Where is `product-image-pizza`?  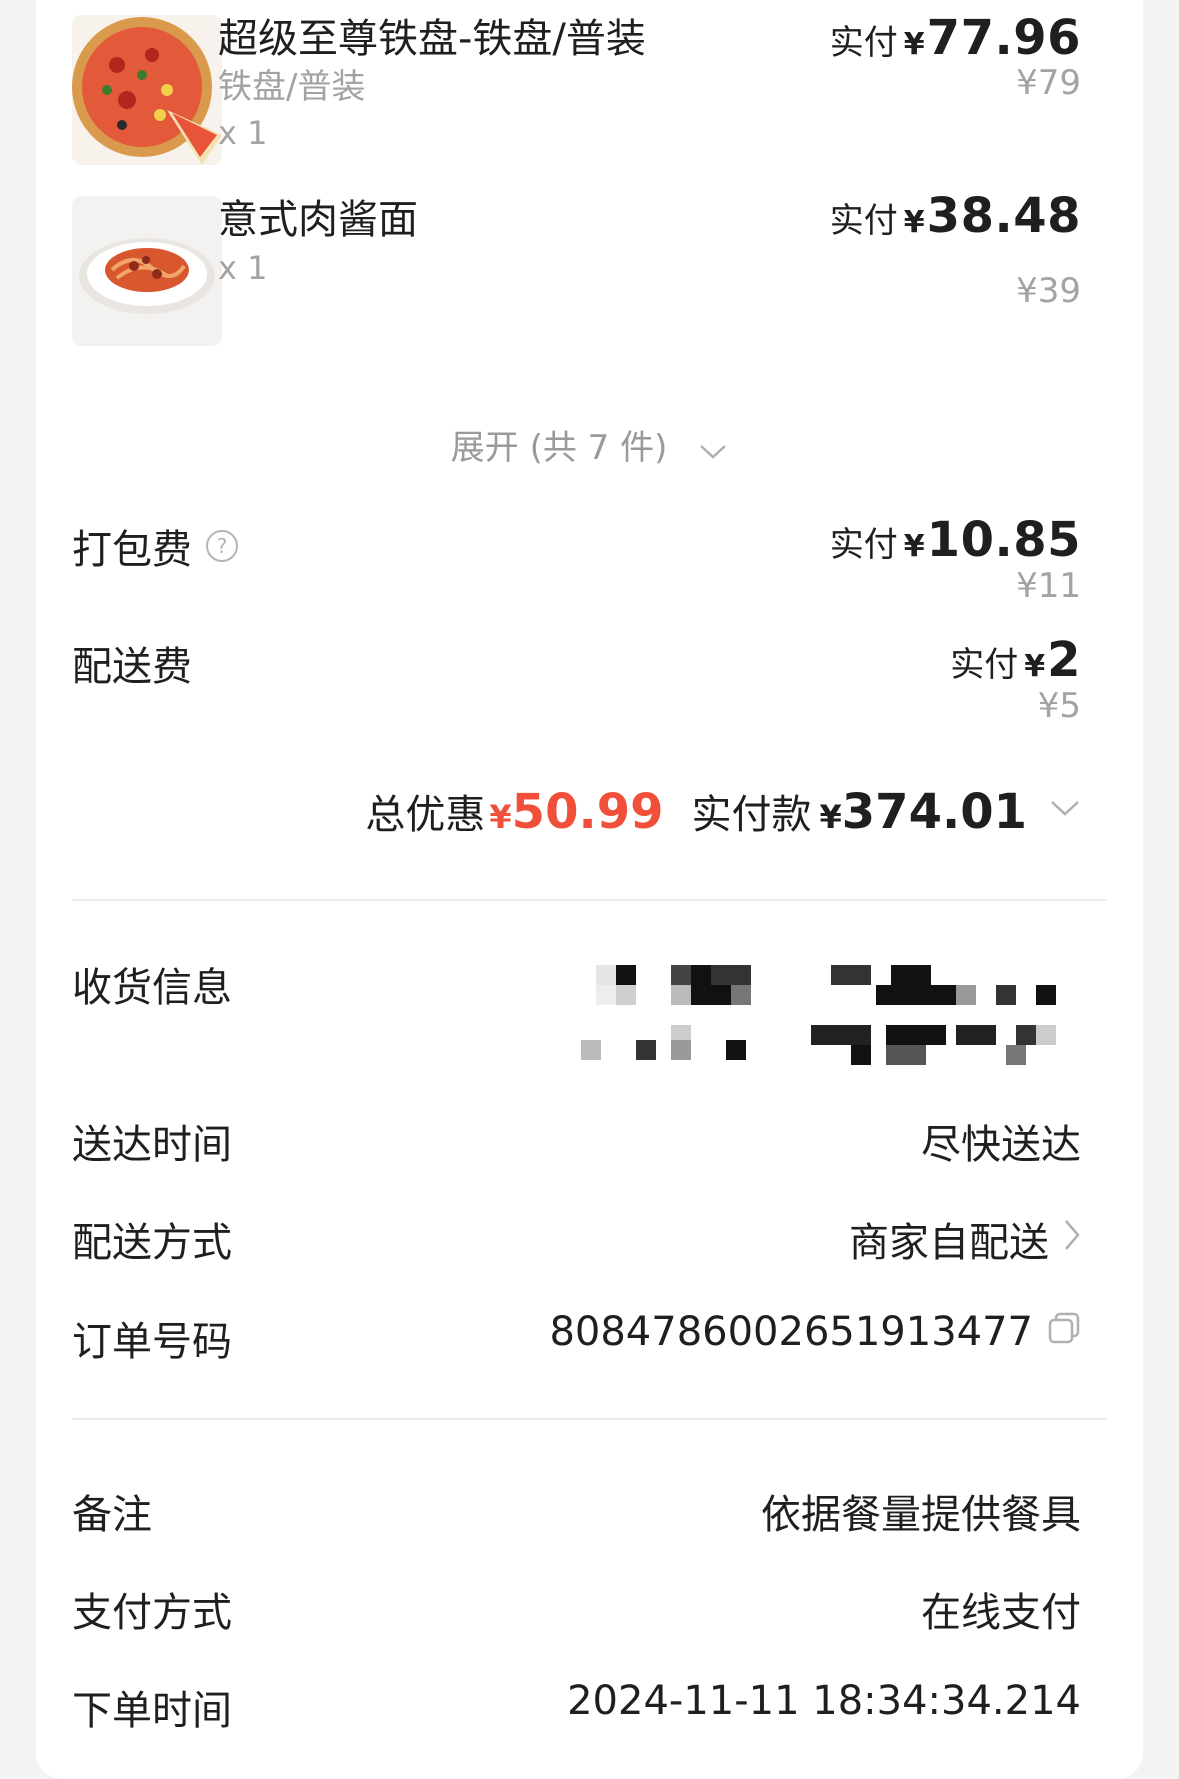 product-image-pizza is located at coordinates (147, 90).